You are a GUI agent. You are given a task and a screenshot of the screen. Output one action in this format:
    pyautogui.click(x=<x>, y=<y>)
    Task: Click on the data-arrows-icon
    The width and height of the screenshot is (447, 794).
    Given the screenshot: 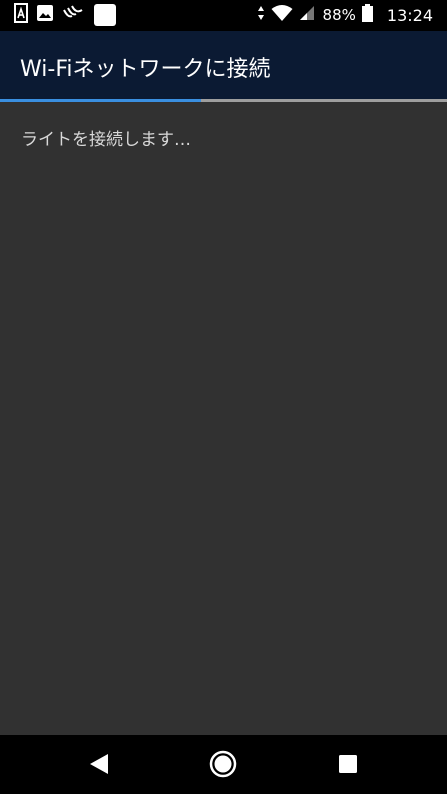 What is the action you would take?
    pyautogui.click(x=261, y=15)
    